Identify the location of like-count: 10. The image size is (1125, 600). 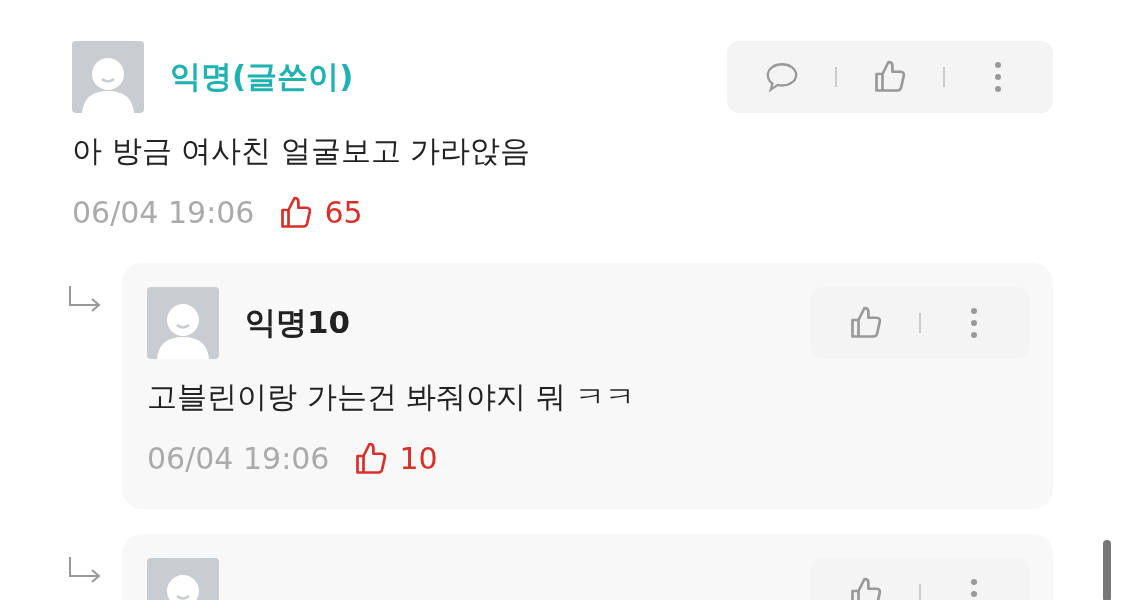
(418, 459).